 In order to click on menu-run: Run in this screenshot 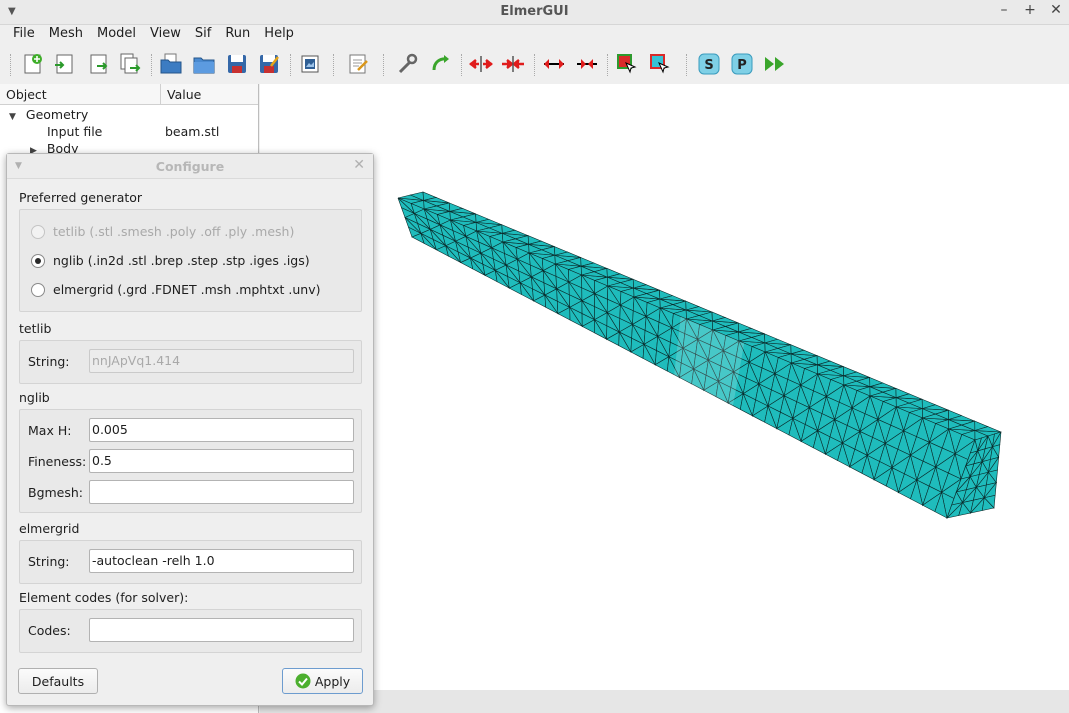, I will do `click(237, 35)`.